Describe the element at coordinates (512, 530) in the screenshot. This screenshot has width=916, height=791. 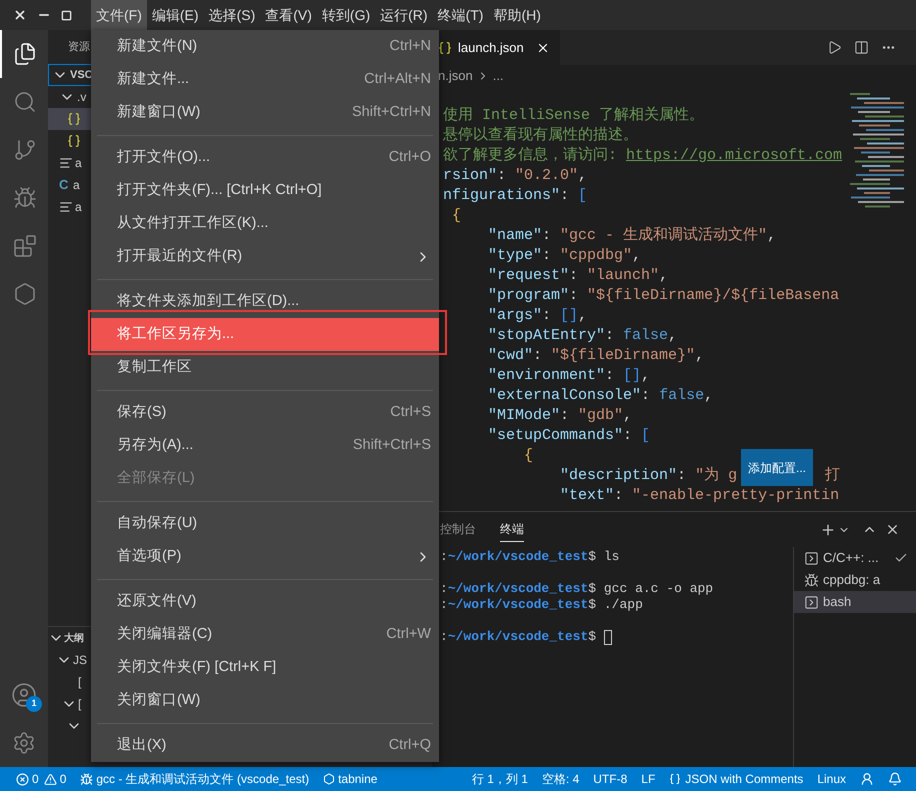
I see `panel-tab: 终端` at that location.